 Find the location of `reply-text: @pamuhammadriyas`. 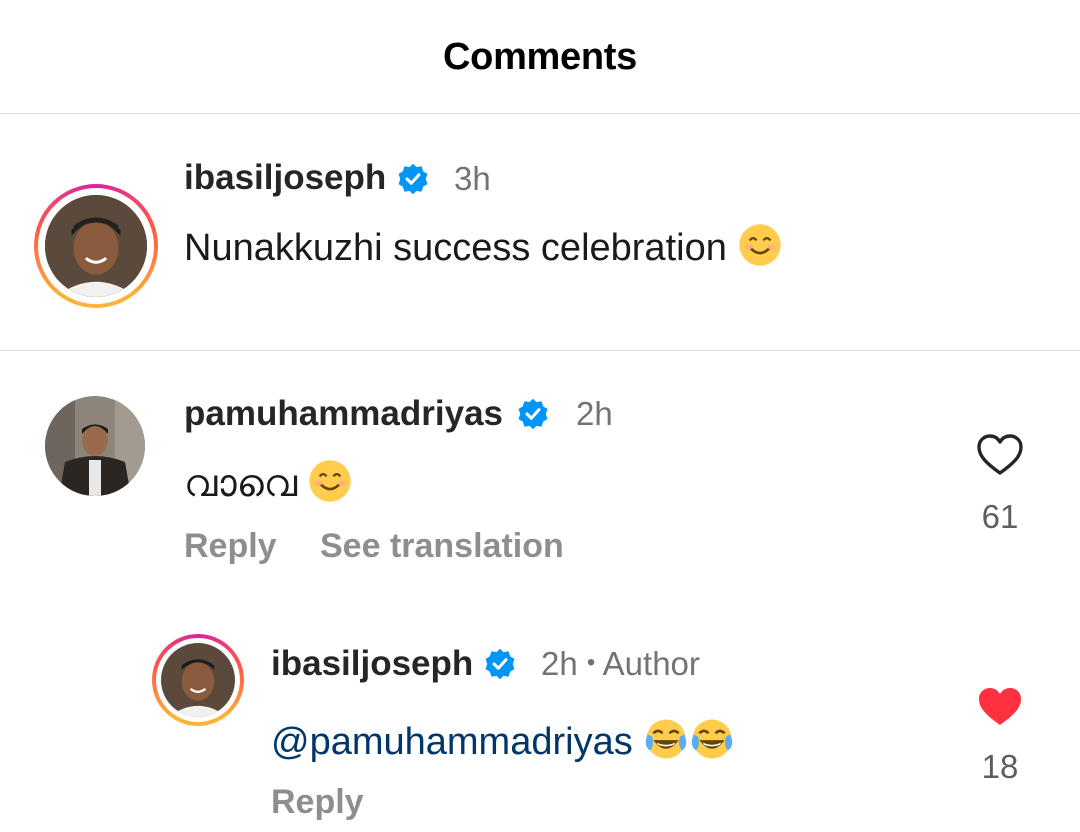

reply-text: @pamuhammadriyas is located at coordinates (503, 740).